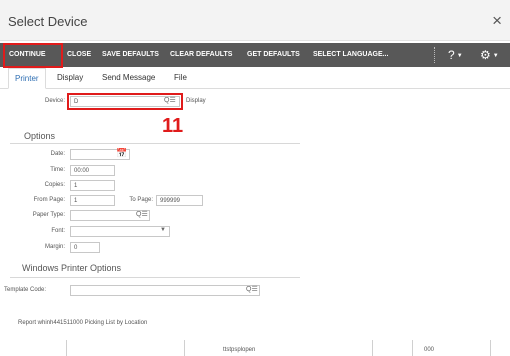 This screenshot has height=356, width=510. I want to click on help-icon: ?, so click(451, 55).